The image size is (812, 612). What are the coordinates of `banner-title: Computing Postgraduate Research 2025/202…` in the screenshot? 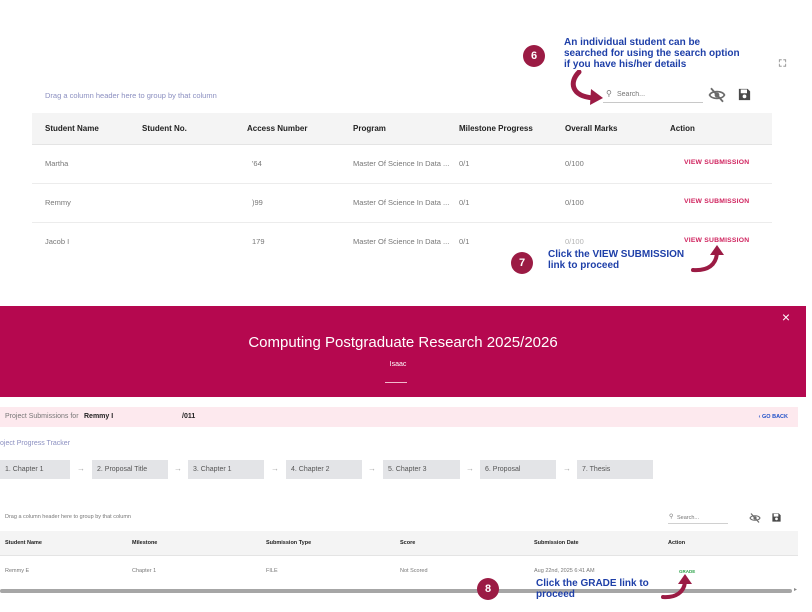 It's located at (403, 342).